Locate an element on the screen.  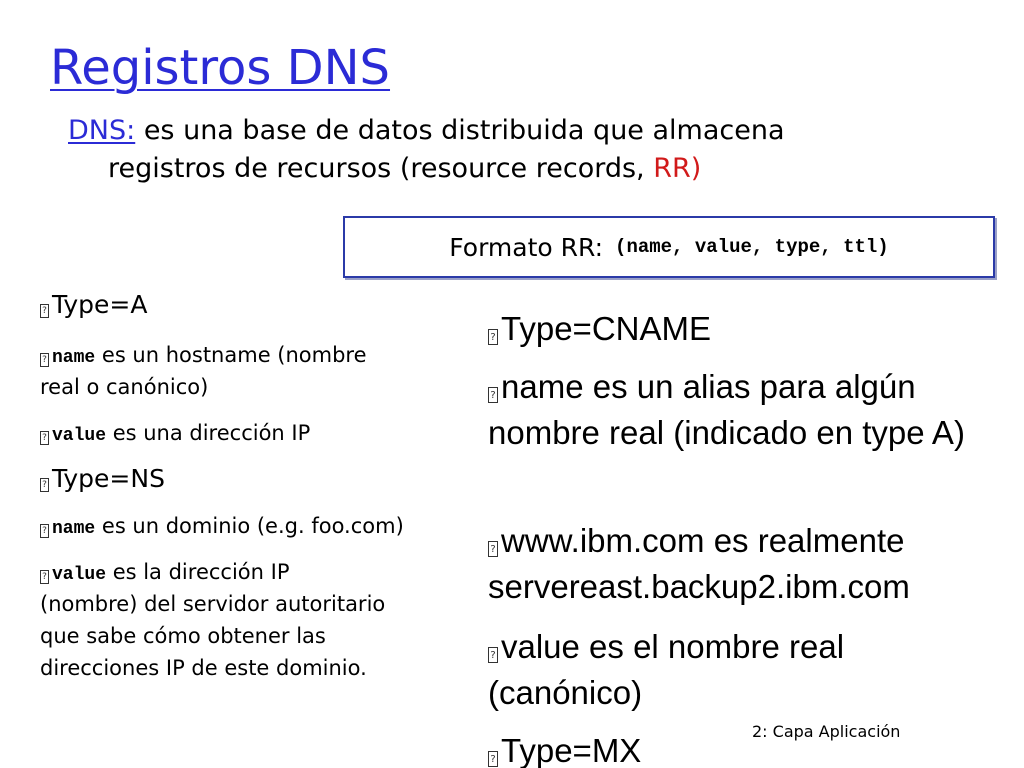
type-ns-label: Type=NS is located at coordinates (108, 478).